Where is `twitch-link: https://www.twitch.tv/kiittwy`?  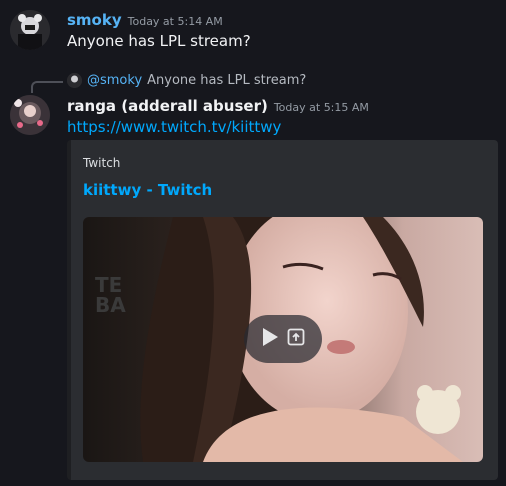
twitch-link: https://www.twitch.tv/kiittwy is located at coordinates (174, 127).